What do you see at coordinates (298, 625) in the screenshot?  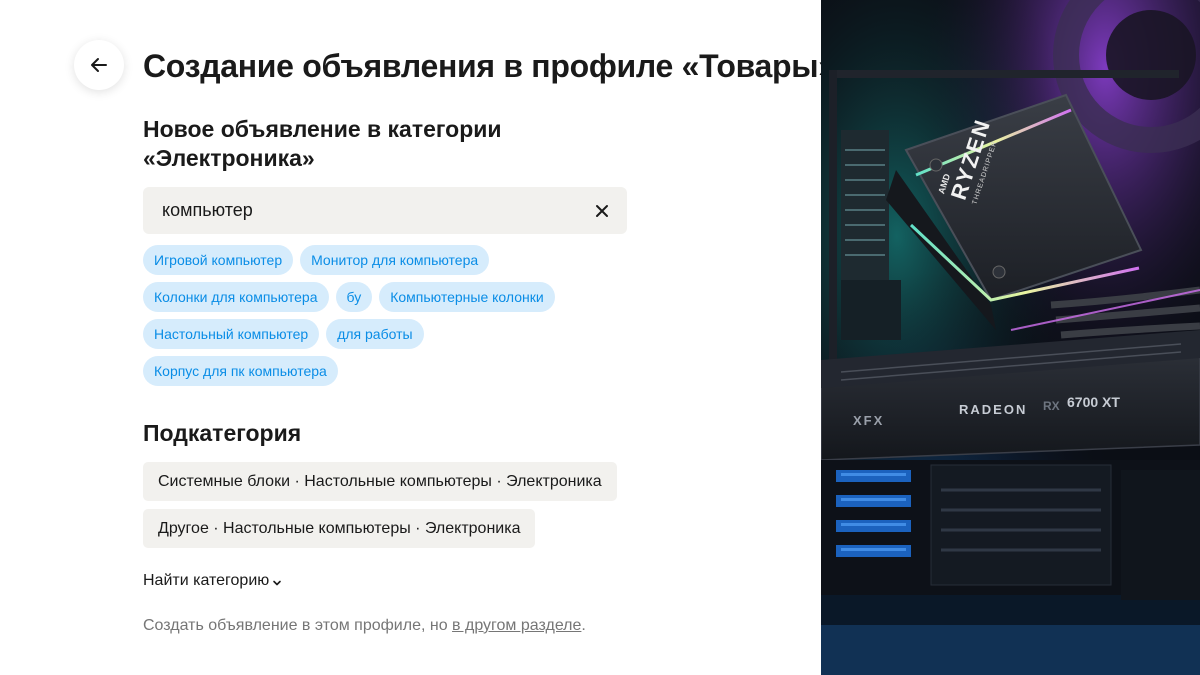 I see `footer-text: Создать объявление в этом профиле, но` at bounding box center [298, 625].